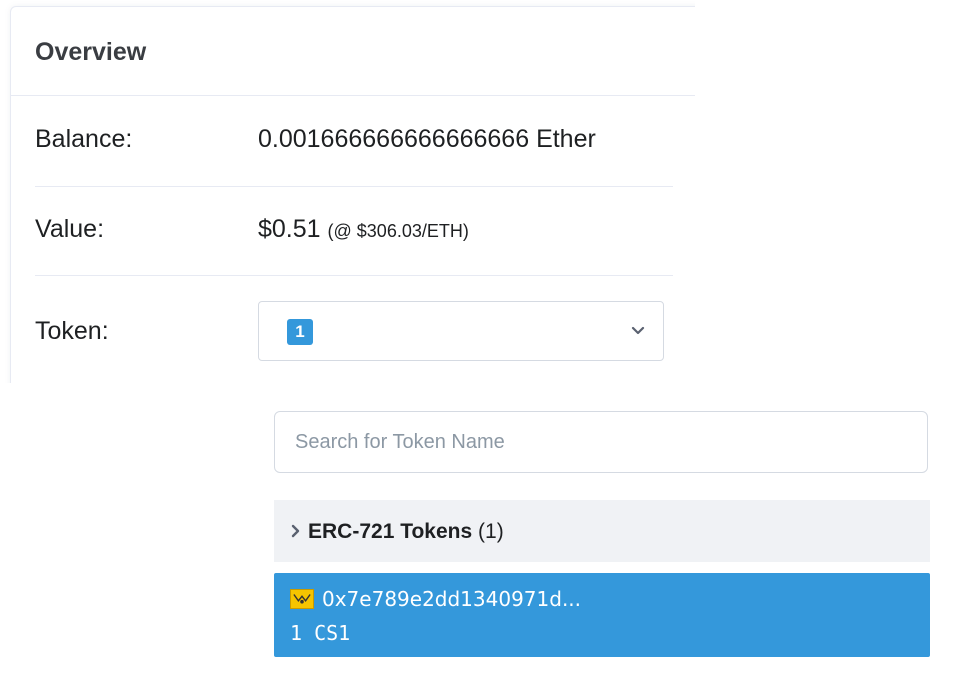 This screenshot has height=679, width=956. I want to click on value-label: Value:, so click(70, 229).